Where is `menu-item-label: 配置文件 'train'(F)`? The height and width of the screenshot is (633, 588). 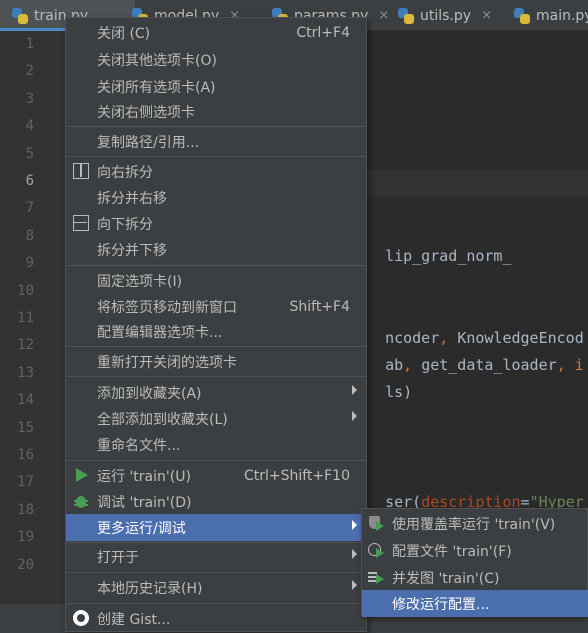 menu-item-label: 配置文件 'train'(F) is located at coordinates (452, 552).